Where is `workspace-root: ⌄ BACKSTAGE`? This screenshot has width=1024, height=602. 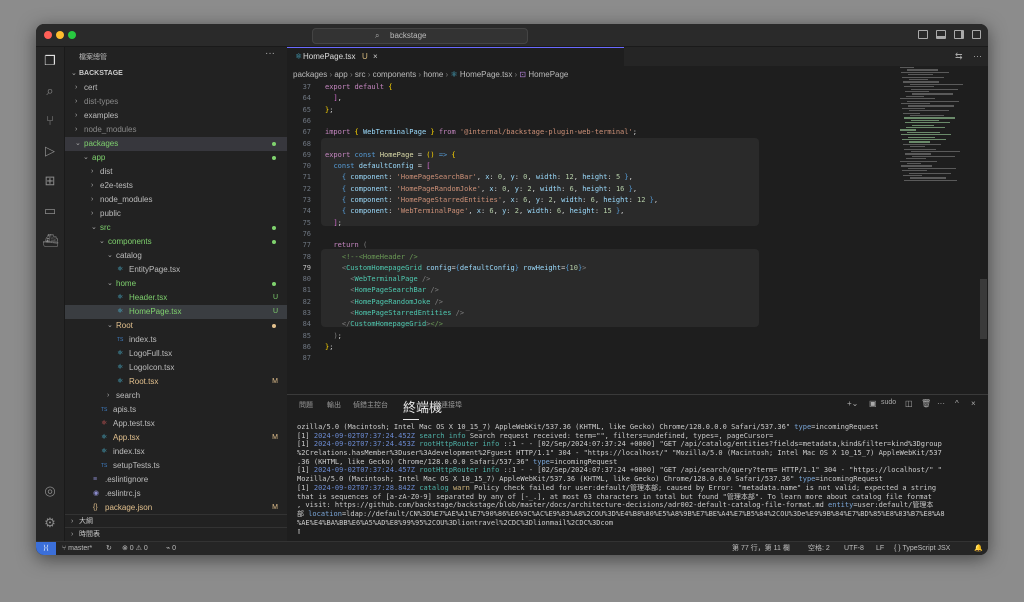 workspace-root: ⌄ BACKSTAGE is located at coordinates (176, 74).